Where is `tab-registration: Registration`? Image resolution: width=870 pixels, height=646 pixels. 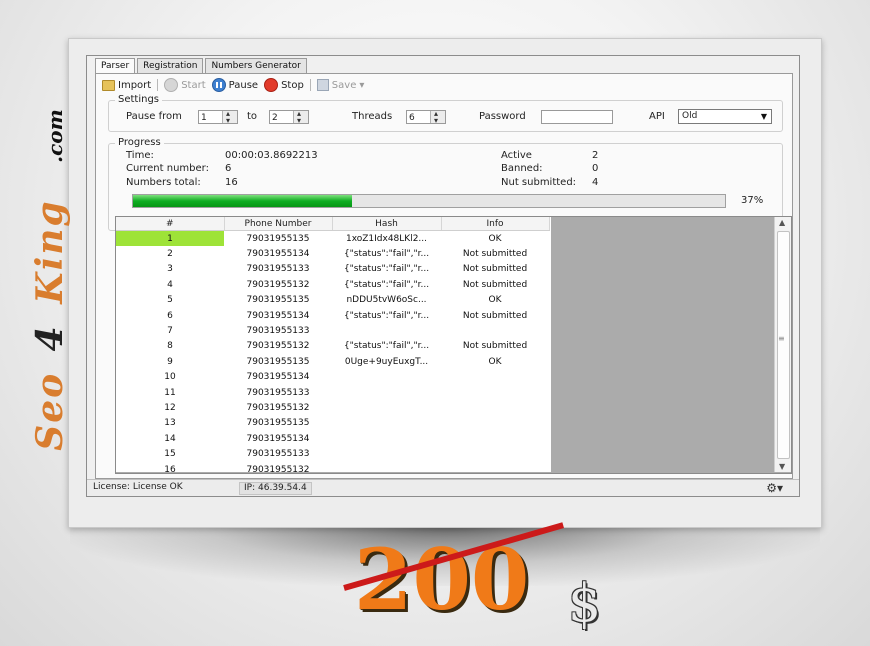
tab-registration: Registration is located at coordinates (170, 65).